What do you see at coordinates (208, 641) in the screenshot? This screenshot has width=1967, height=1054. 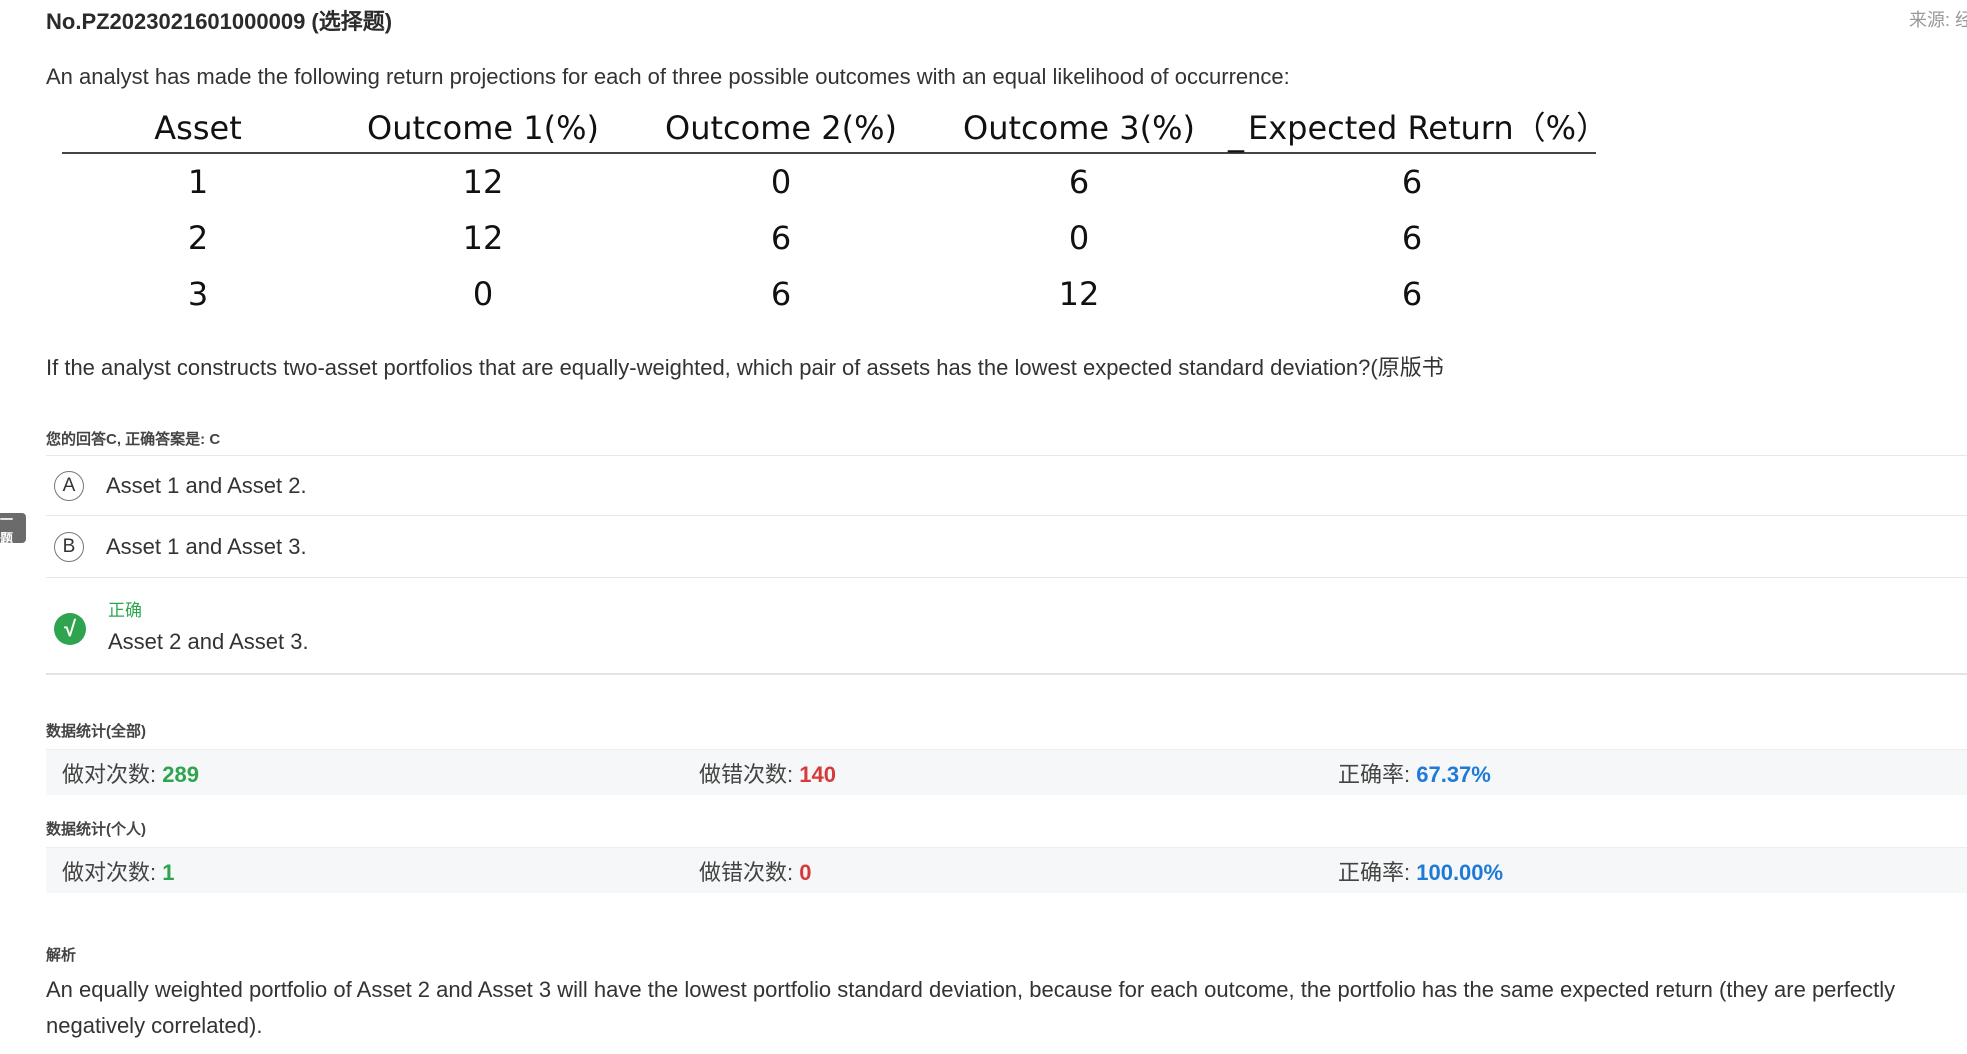 I see `option-text: Asset 2 and Asset 3.` at bounding box center [208, 641].